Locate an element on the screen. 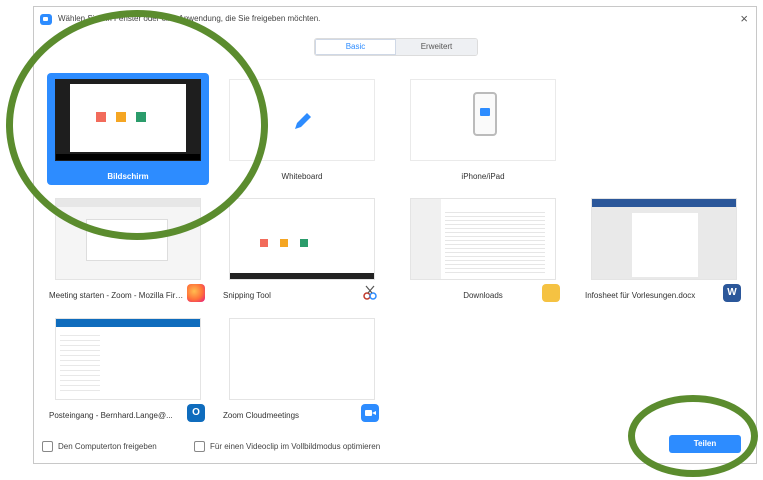  zoom-app-icon is located at coordinates (46, 19).